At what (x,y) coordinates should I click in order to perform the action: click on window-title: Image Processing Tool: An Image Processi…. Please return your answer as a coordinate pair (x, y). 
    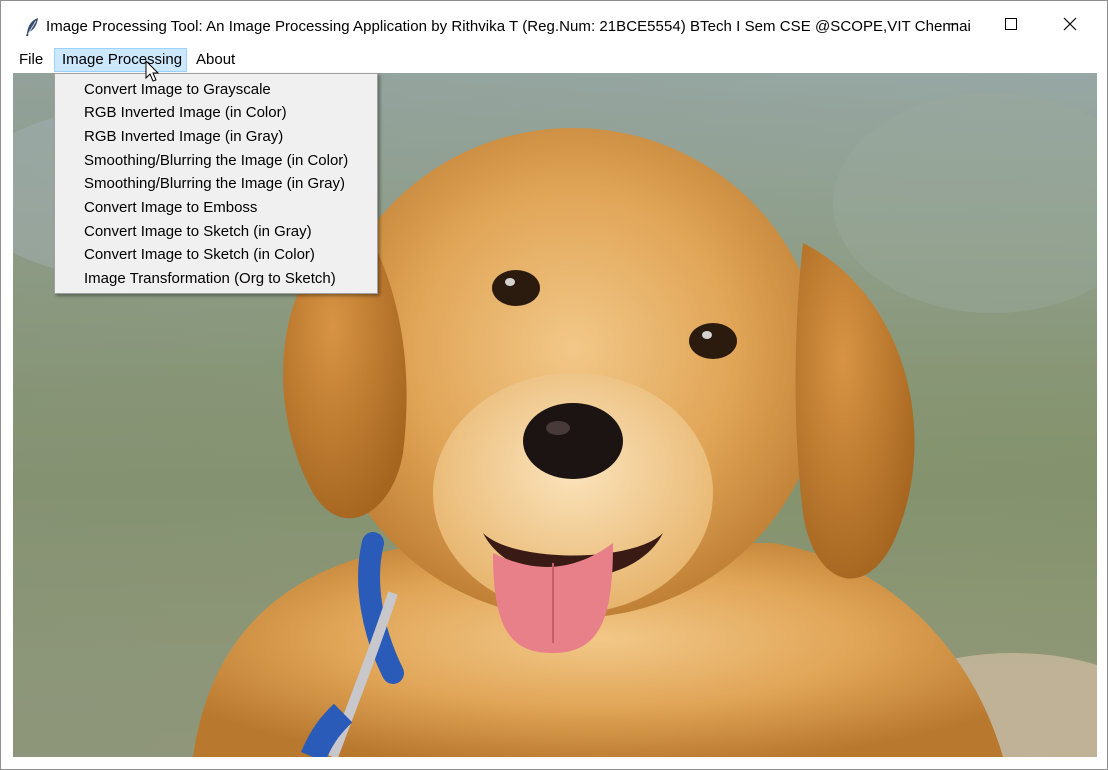
    Looking at the image, I should click on (508, 26).